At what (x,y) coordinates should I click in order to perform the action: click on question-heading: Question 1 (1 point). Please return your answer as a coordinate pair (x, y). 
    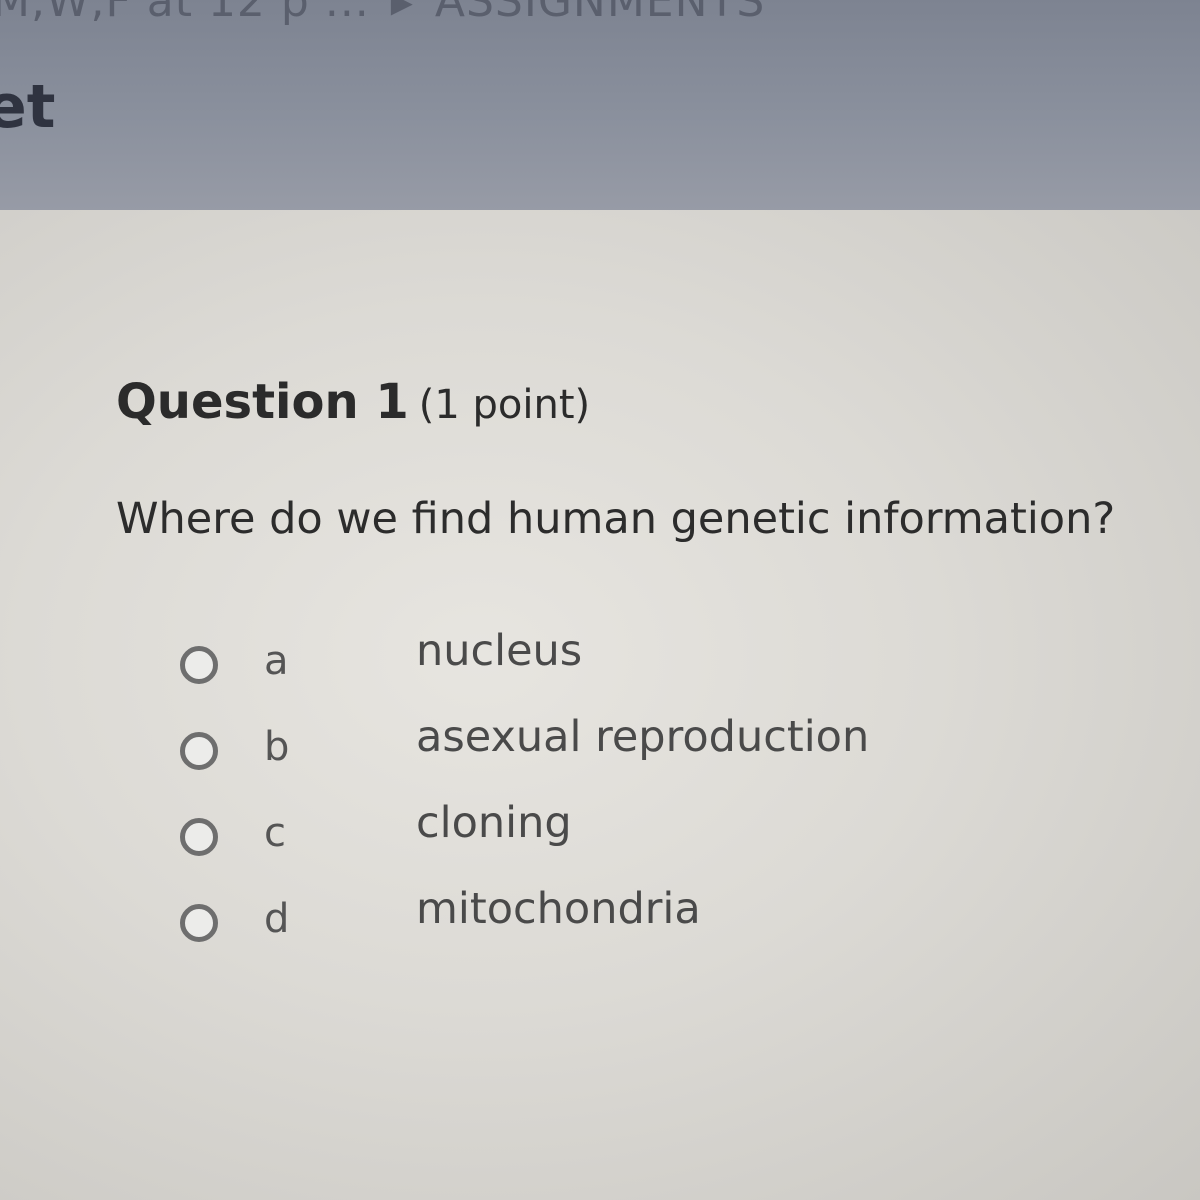
    Looking at the image, I should click on (353, 402).